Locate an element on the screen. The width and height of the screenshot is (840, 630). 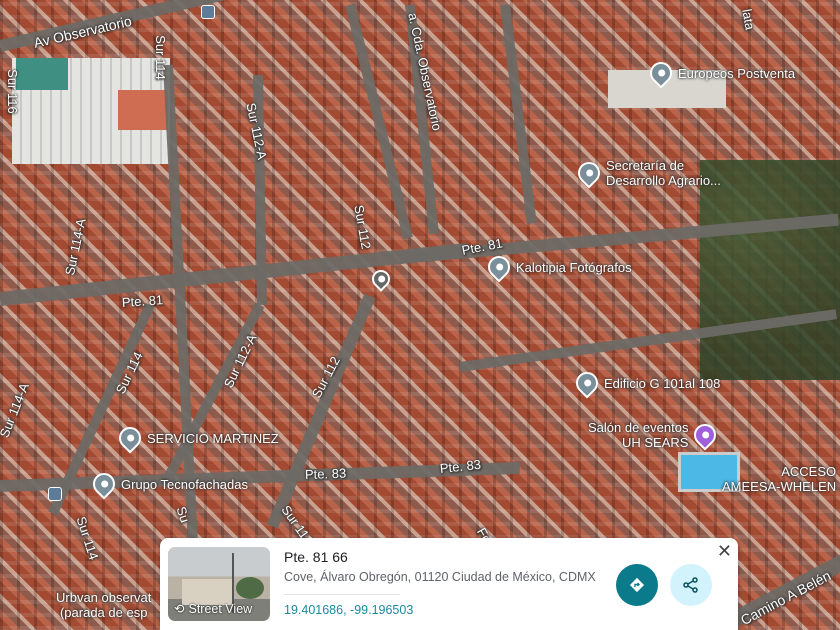
poi-label: Grupo Tecnofachadas is located at coordinates (184, 484).